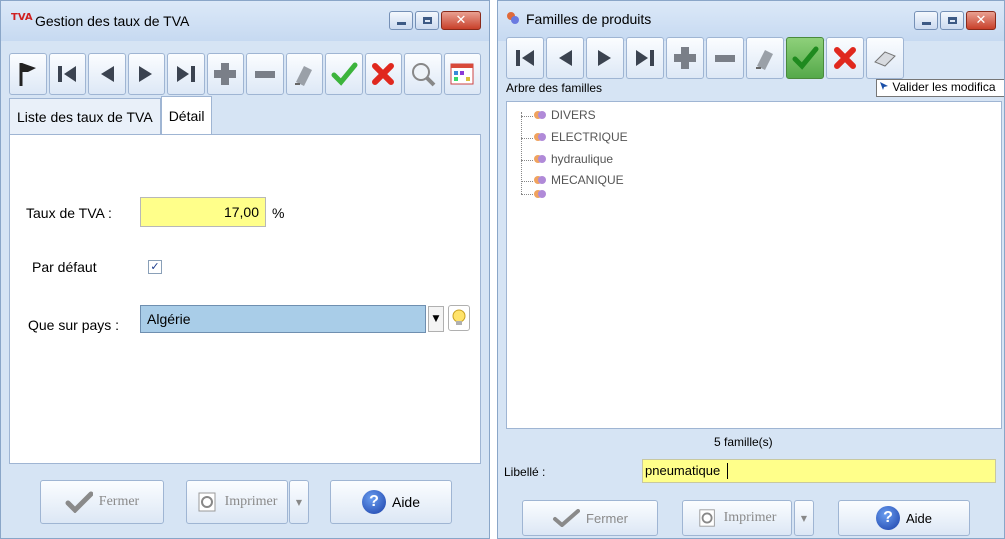 The width and height of the screenshot is (1005, 539). I want to click on tree-item: hydraulique, so click(573, 159).